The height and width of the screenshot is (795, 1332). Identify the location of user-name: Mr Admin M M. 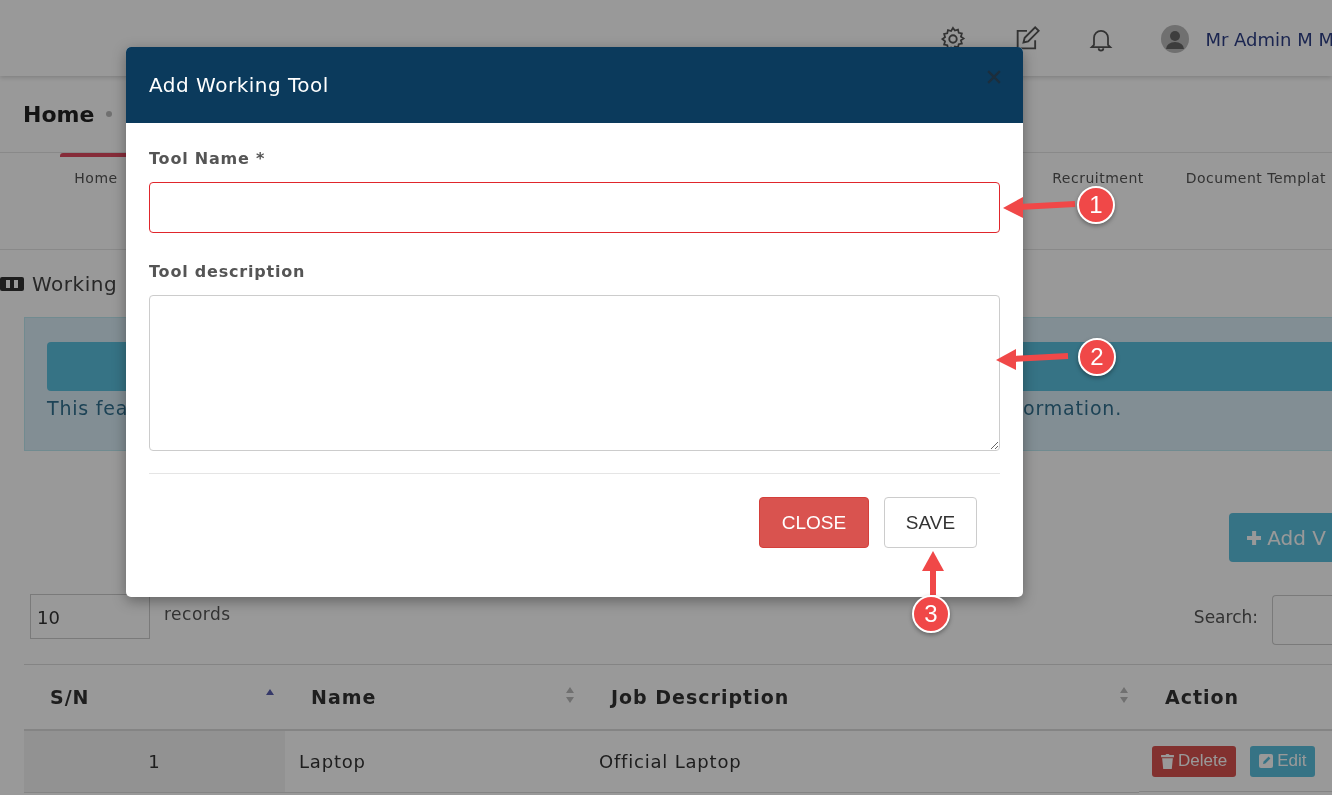
(1268, 39).